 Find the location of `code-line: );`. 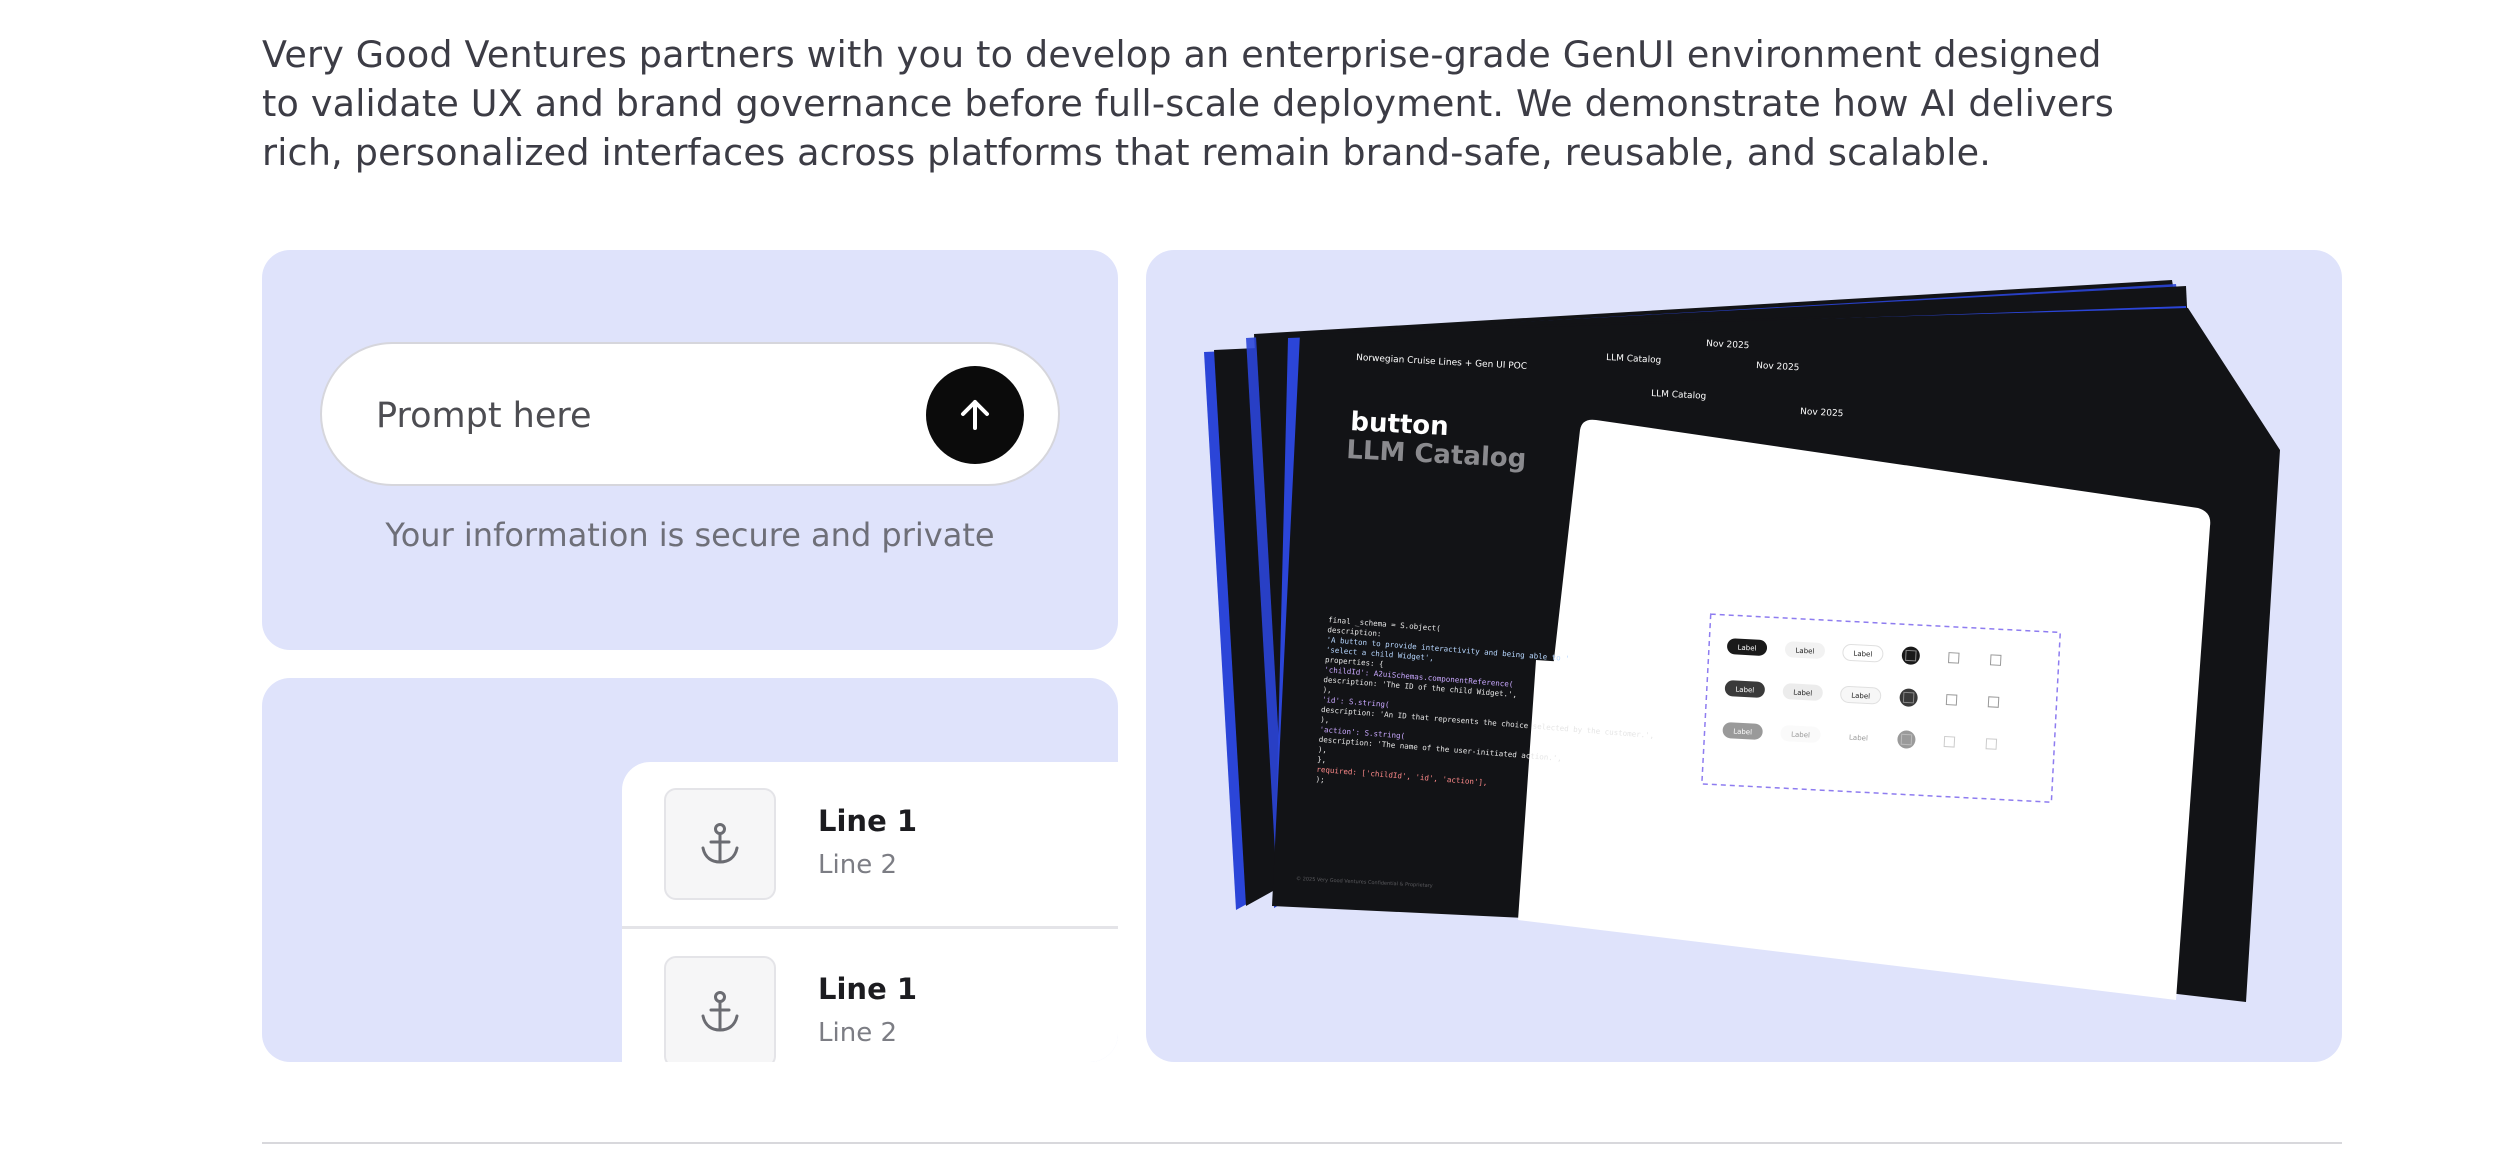

code-line: ); is located at coordinates (1320, 780).